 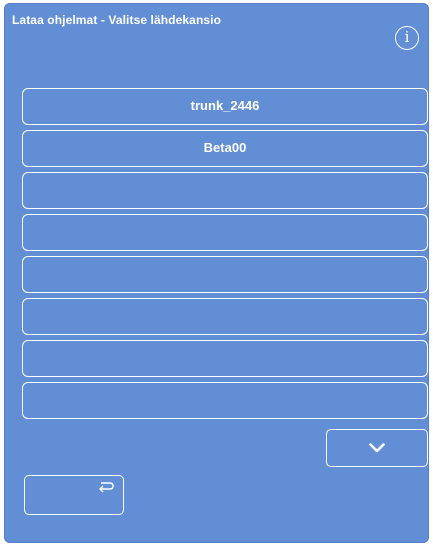 I want to click on folder-item-trunk-2446: trunk_2446, so click(x=225, y=106).